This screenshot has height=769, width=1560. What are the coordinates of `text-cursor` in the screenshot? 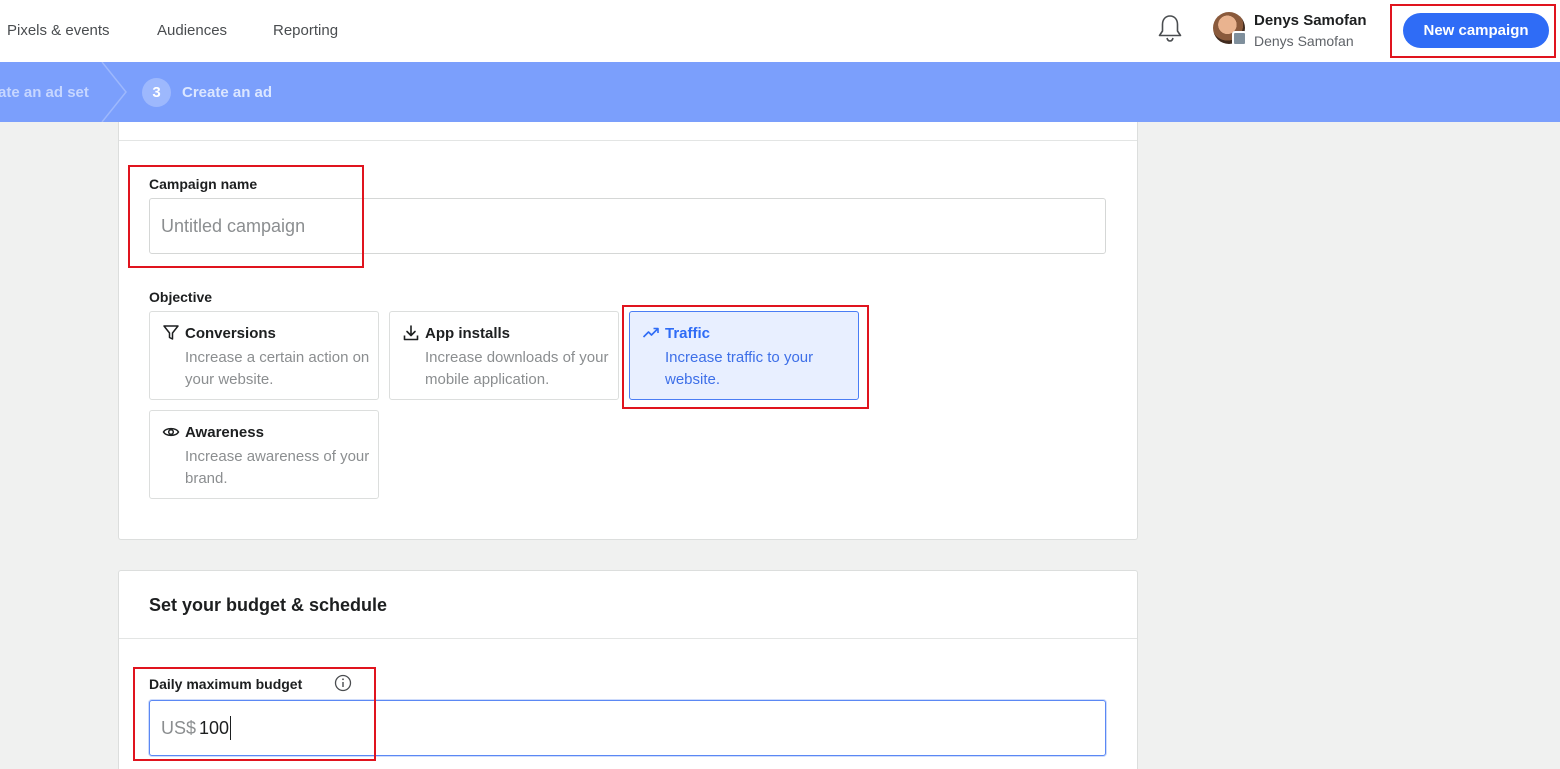 It's located at (230, 728).